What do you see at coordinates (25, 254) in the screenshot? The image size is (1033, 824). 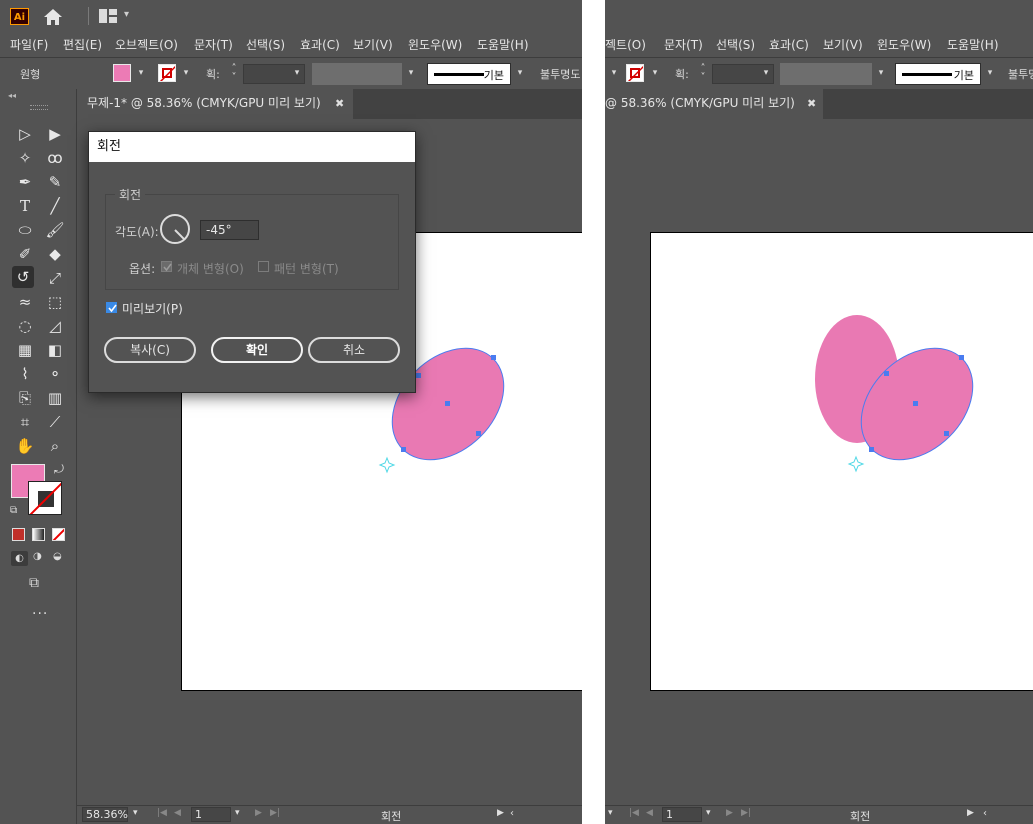 I see `shaper-tool-icon: ✐` at bounding box center [25, 254].